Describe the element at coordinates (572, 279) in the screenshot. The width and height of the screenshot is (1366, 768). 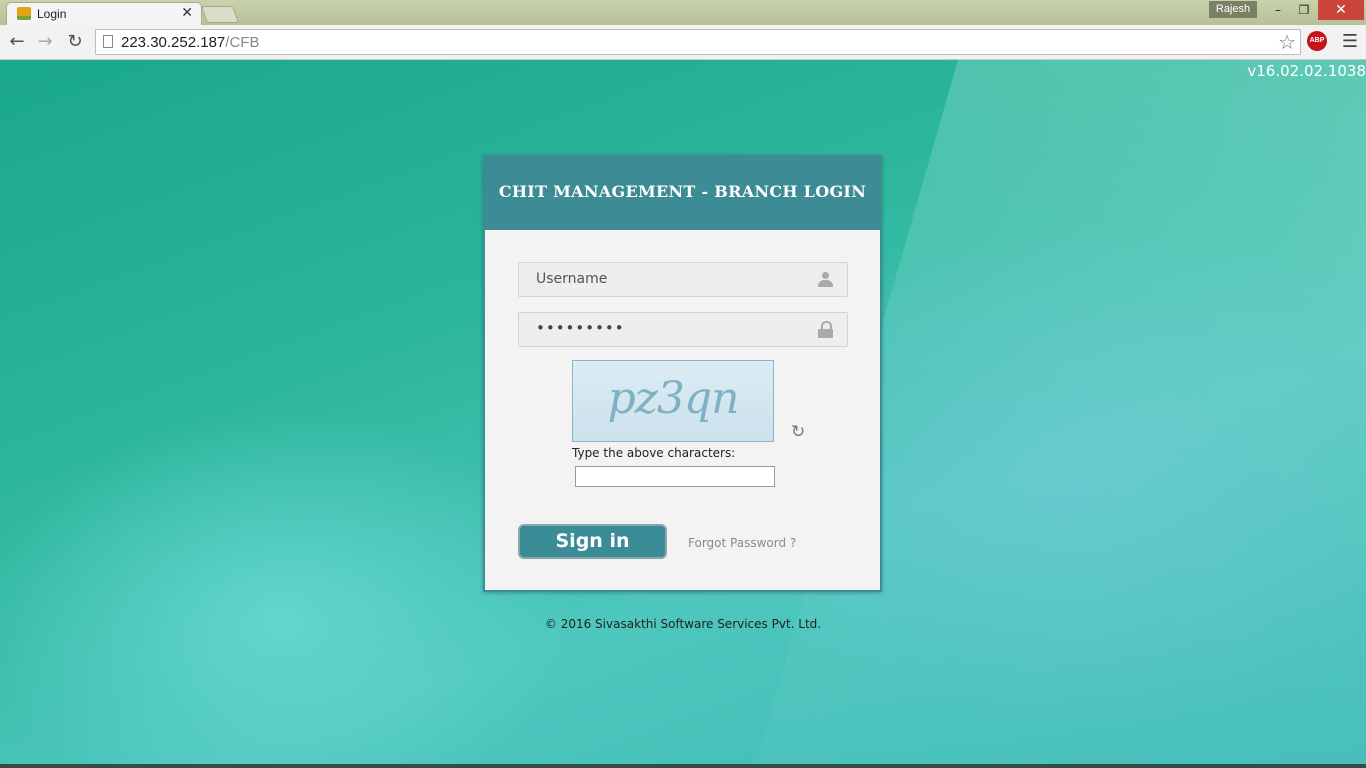
I see `username-placeholder: Username` at that location.